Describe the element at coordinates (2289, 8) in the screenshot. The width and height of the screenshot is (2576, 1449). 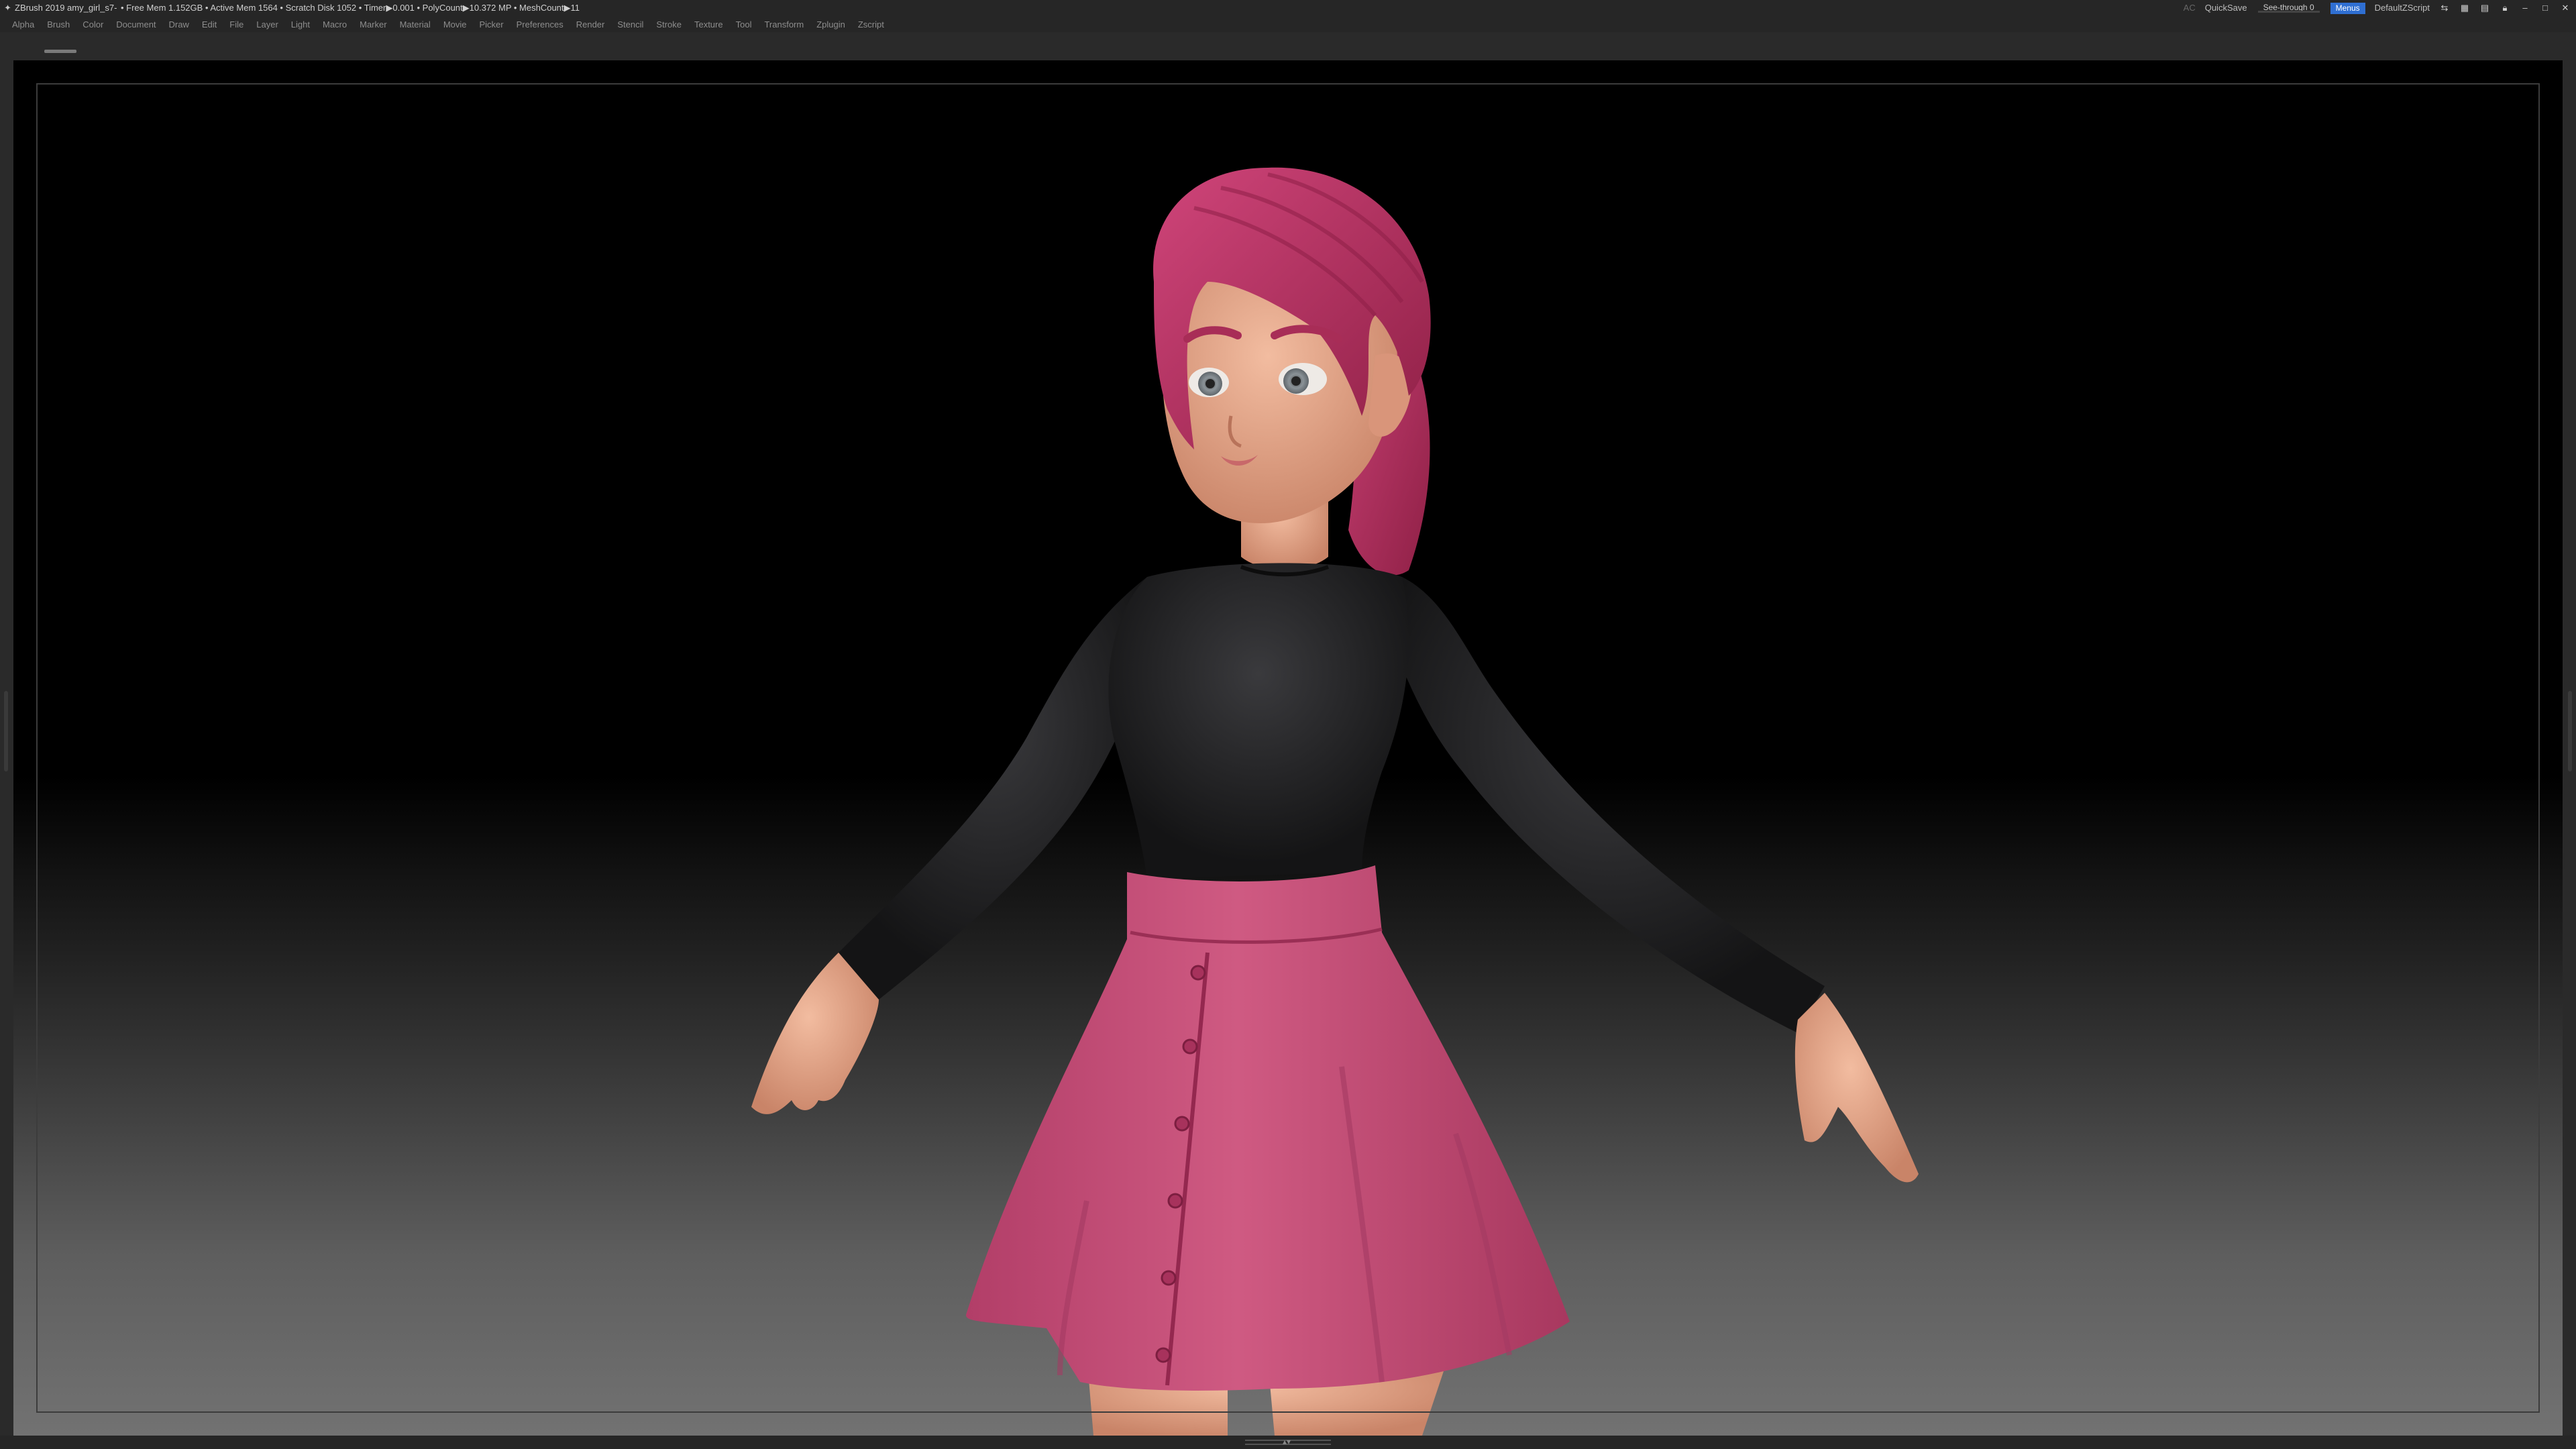
I see `see-through-slider: See-through 0` at that location.